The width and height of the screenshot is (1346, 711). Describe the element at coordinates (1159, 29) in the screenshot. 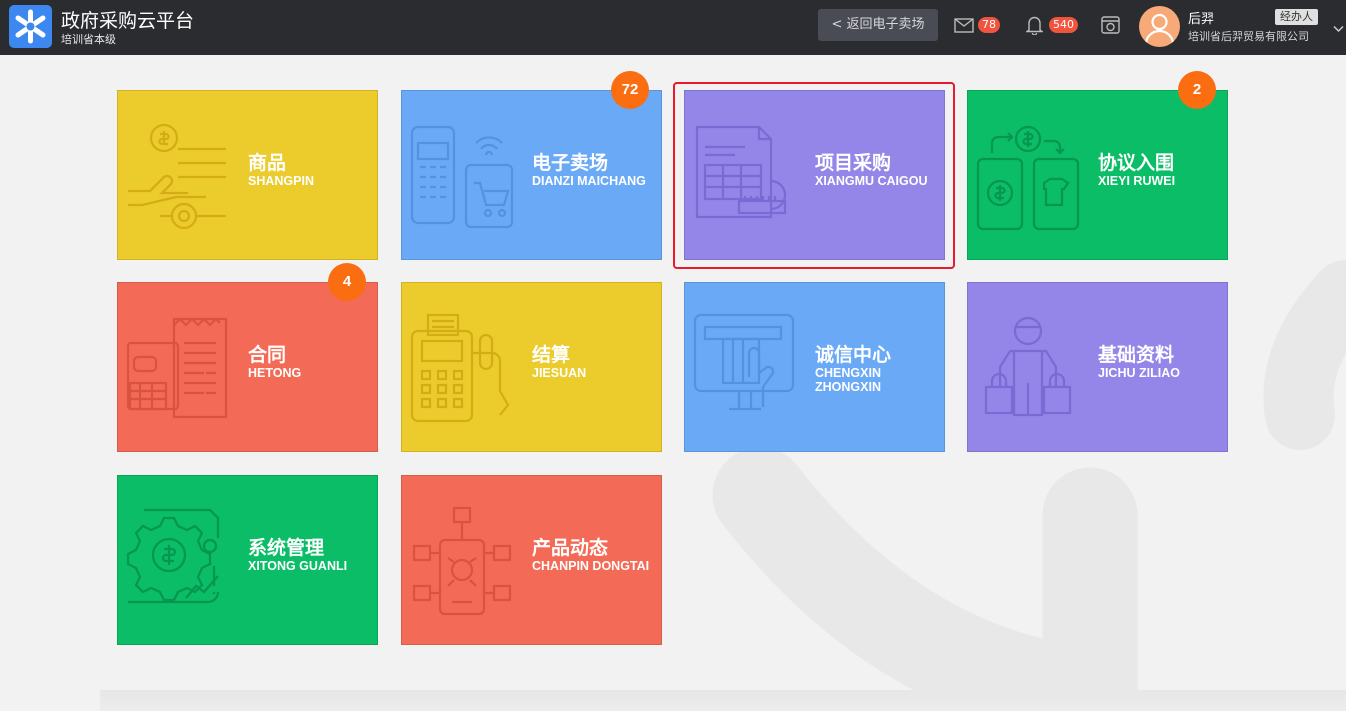

I see `user-silhouette-icon` at that location.